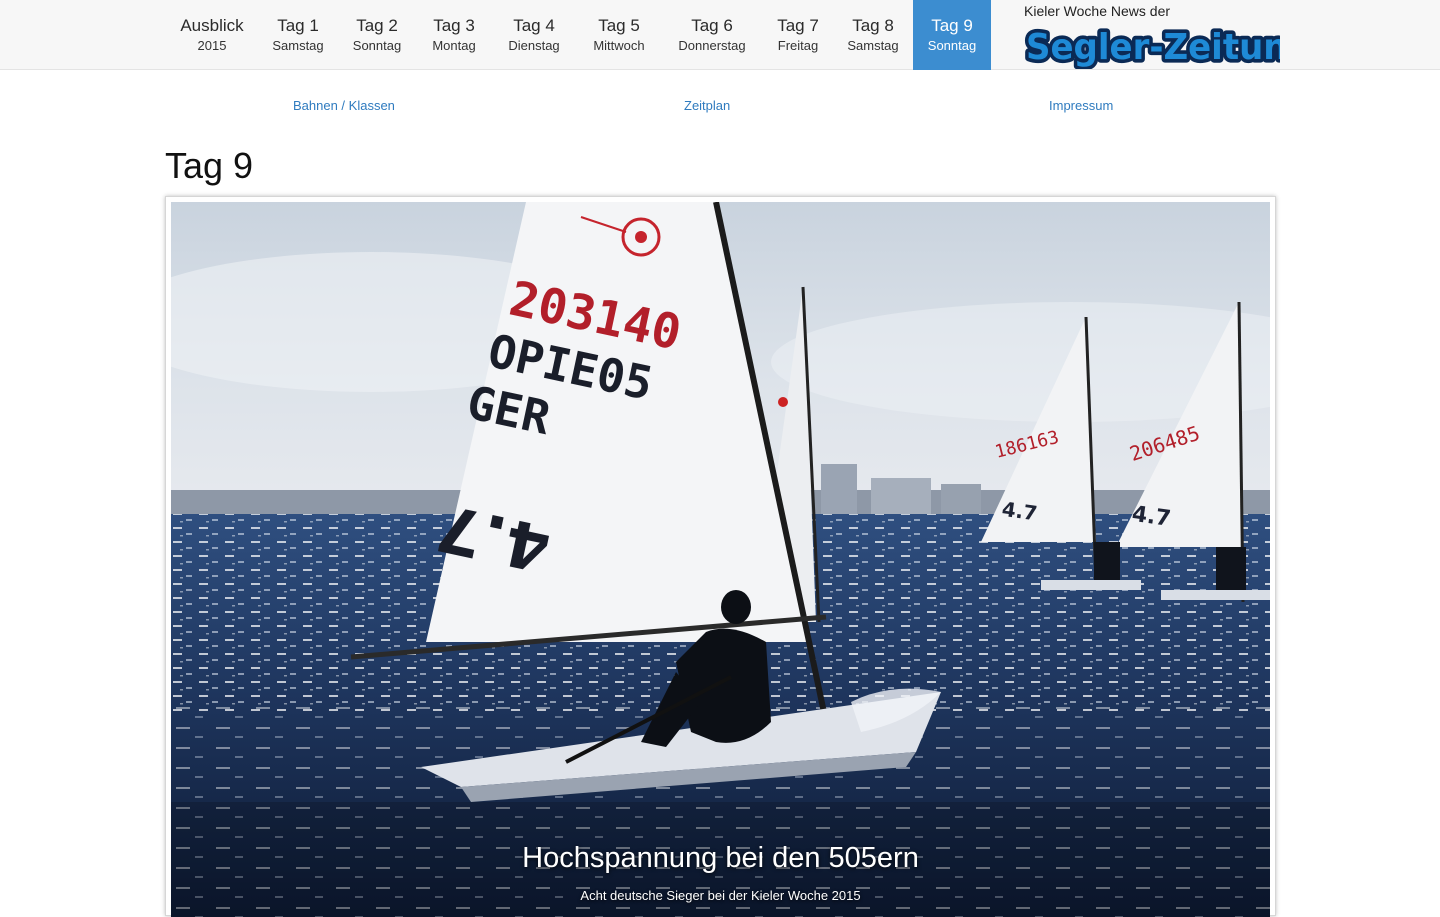  I want to click on tab-sublabel: Dienstag, so click(534, 45).